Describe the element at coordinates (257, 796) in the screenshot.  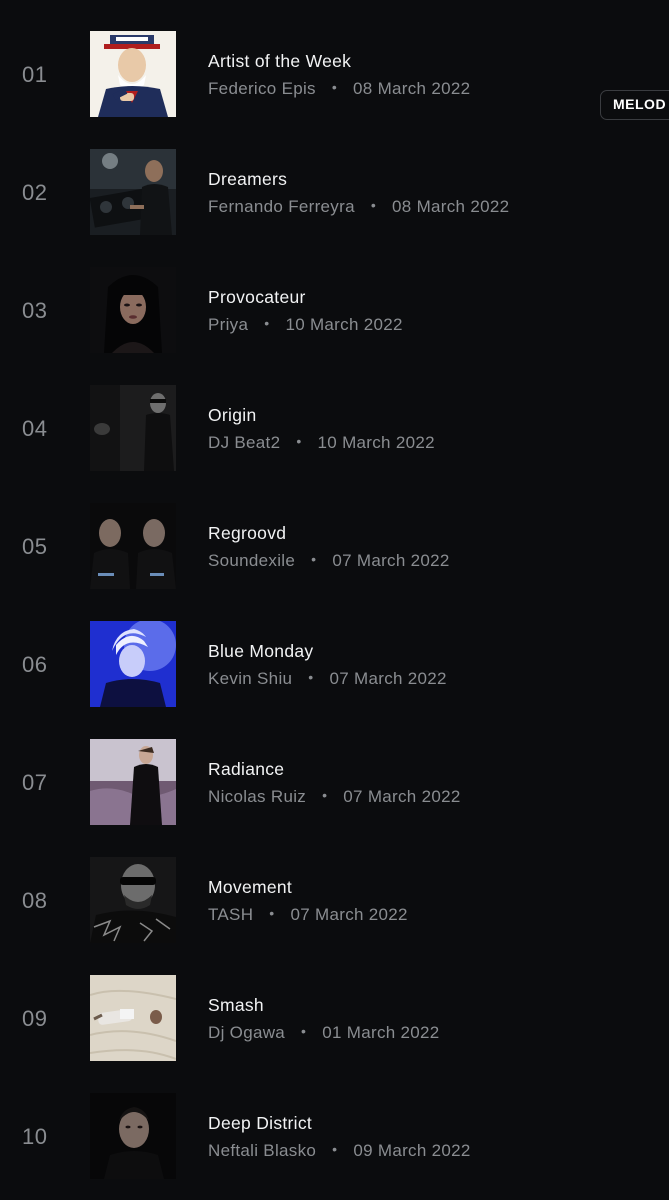
I see `track-artist: Nicolas Ruiz` at that location.